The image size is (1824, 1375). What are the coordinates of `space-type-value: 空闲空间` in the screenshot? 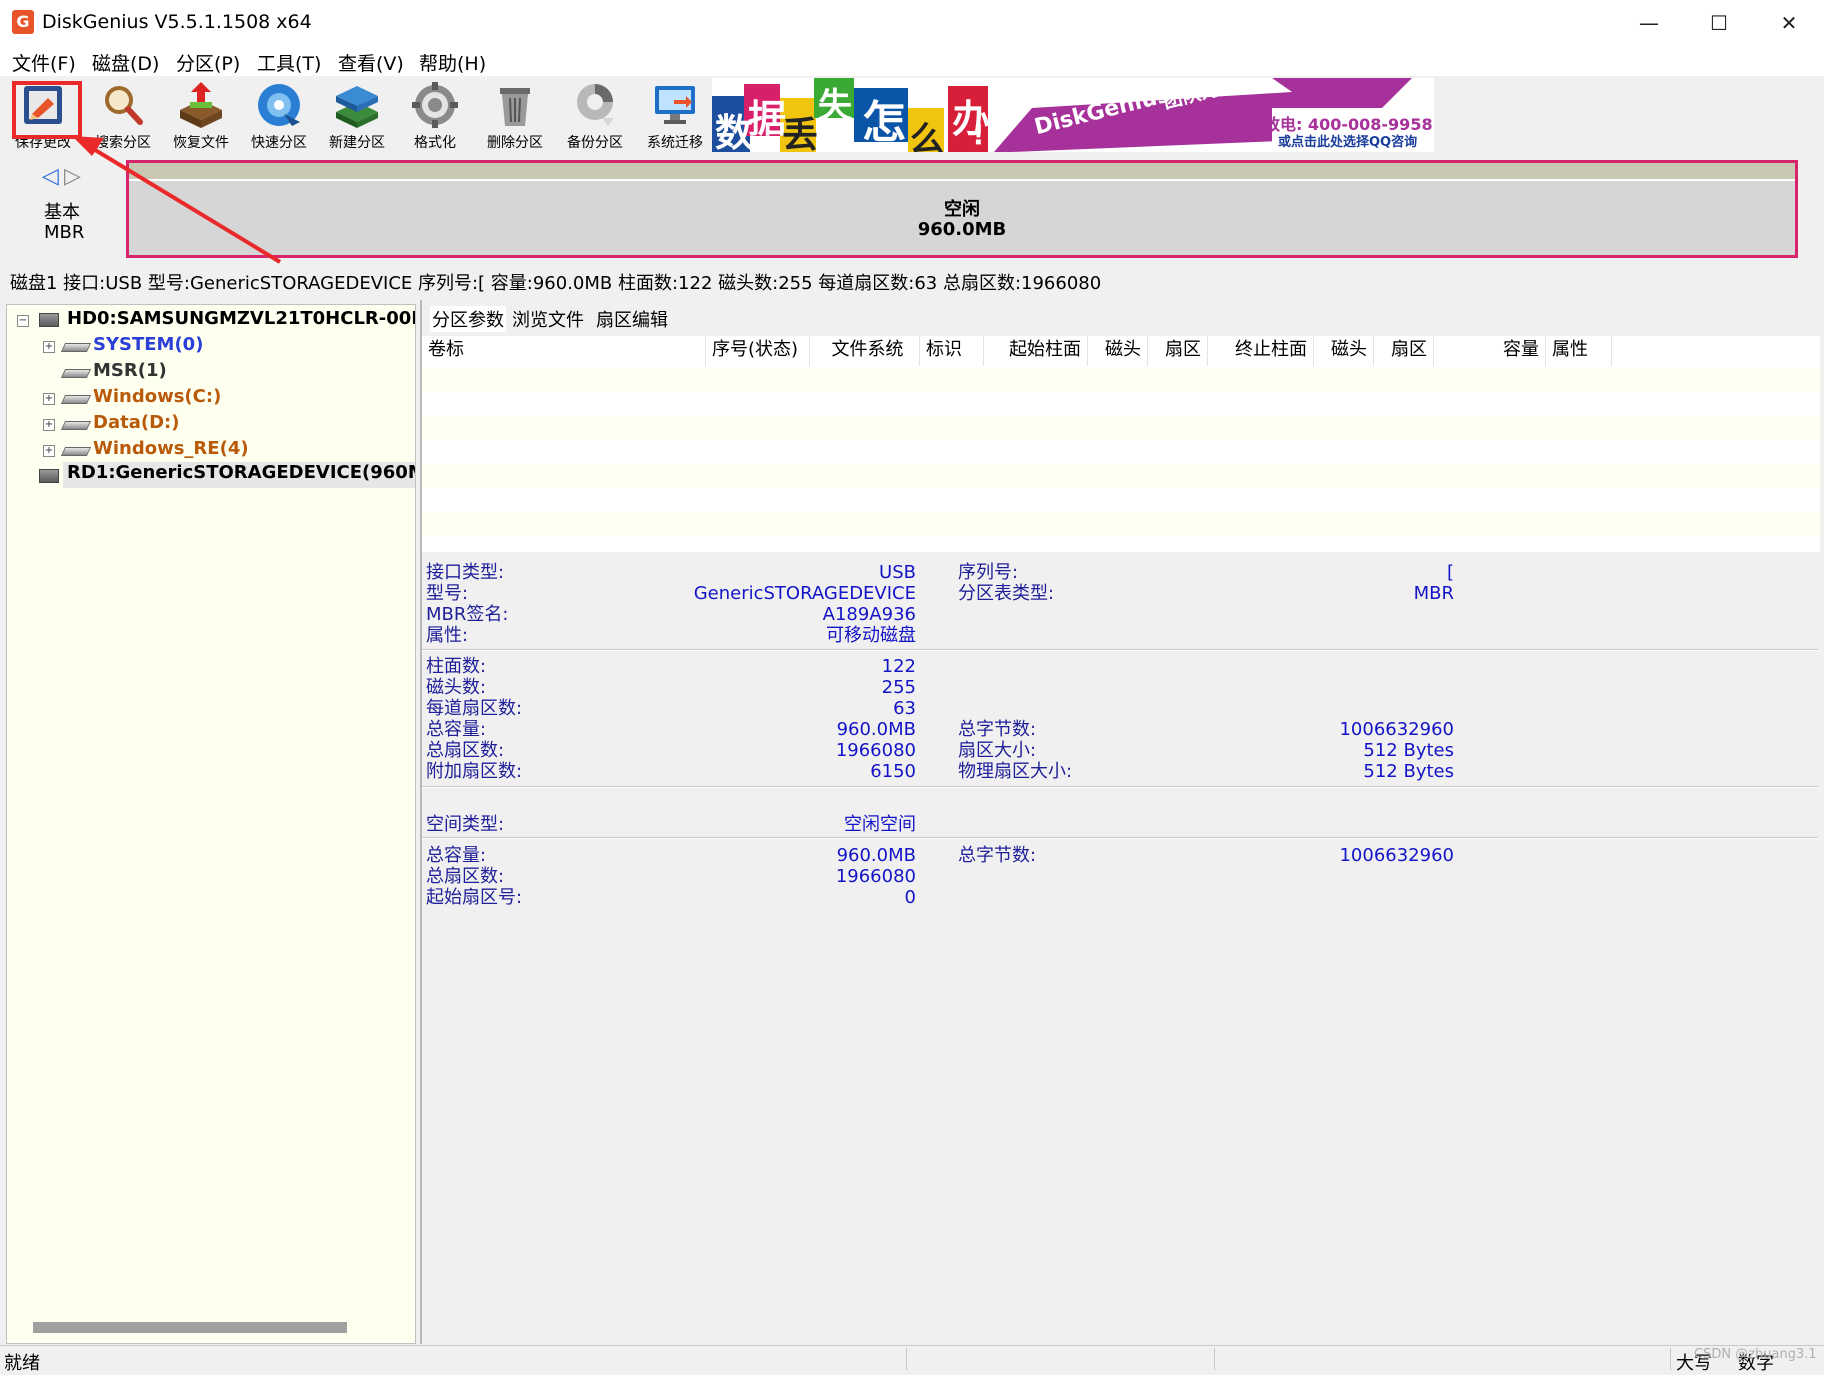 It's located at (880, 824).